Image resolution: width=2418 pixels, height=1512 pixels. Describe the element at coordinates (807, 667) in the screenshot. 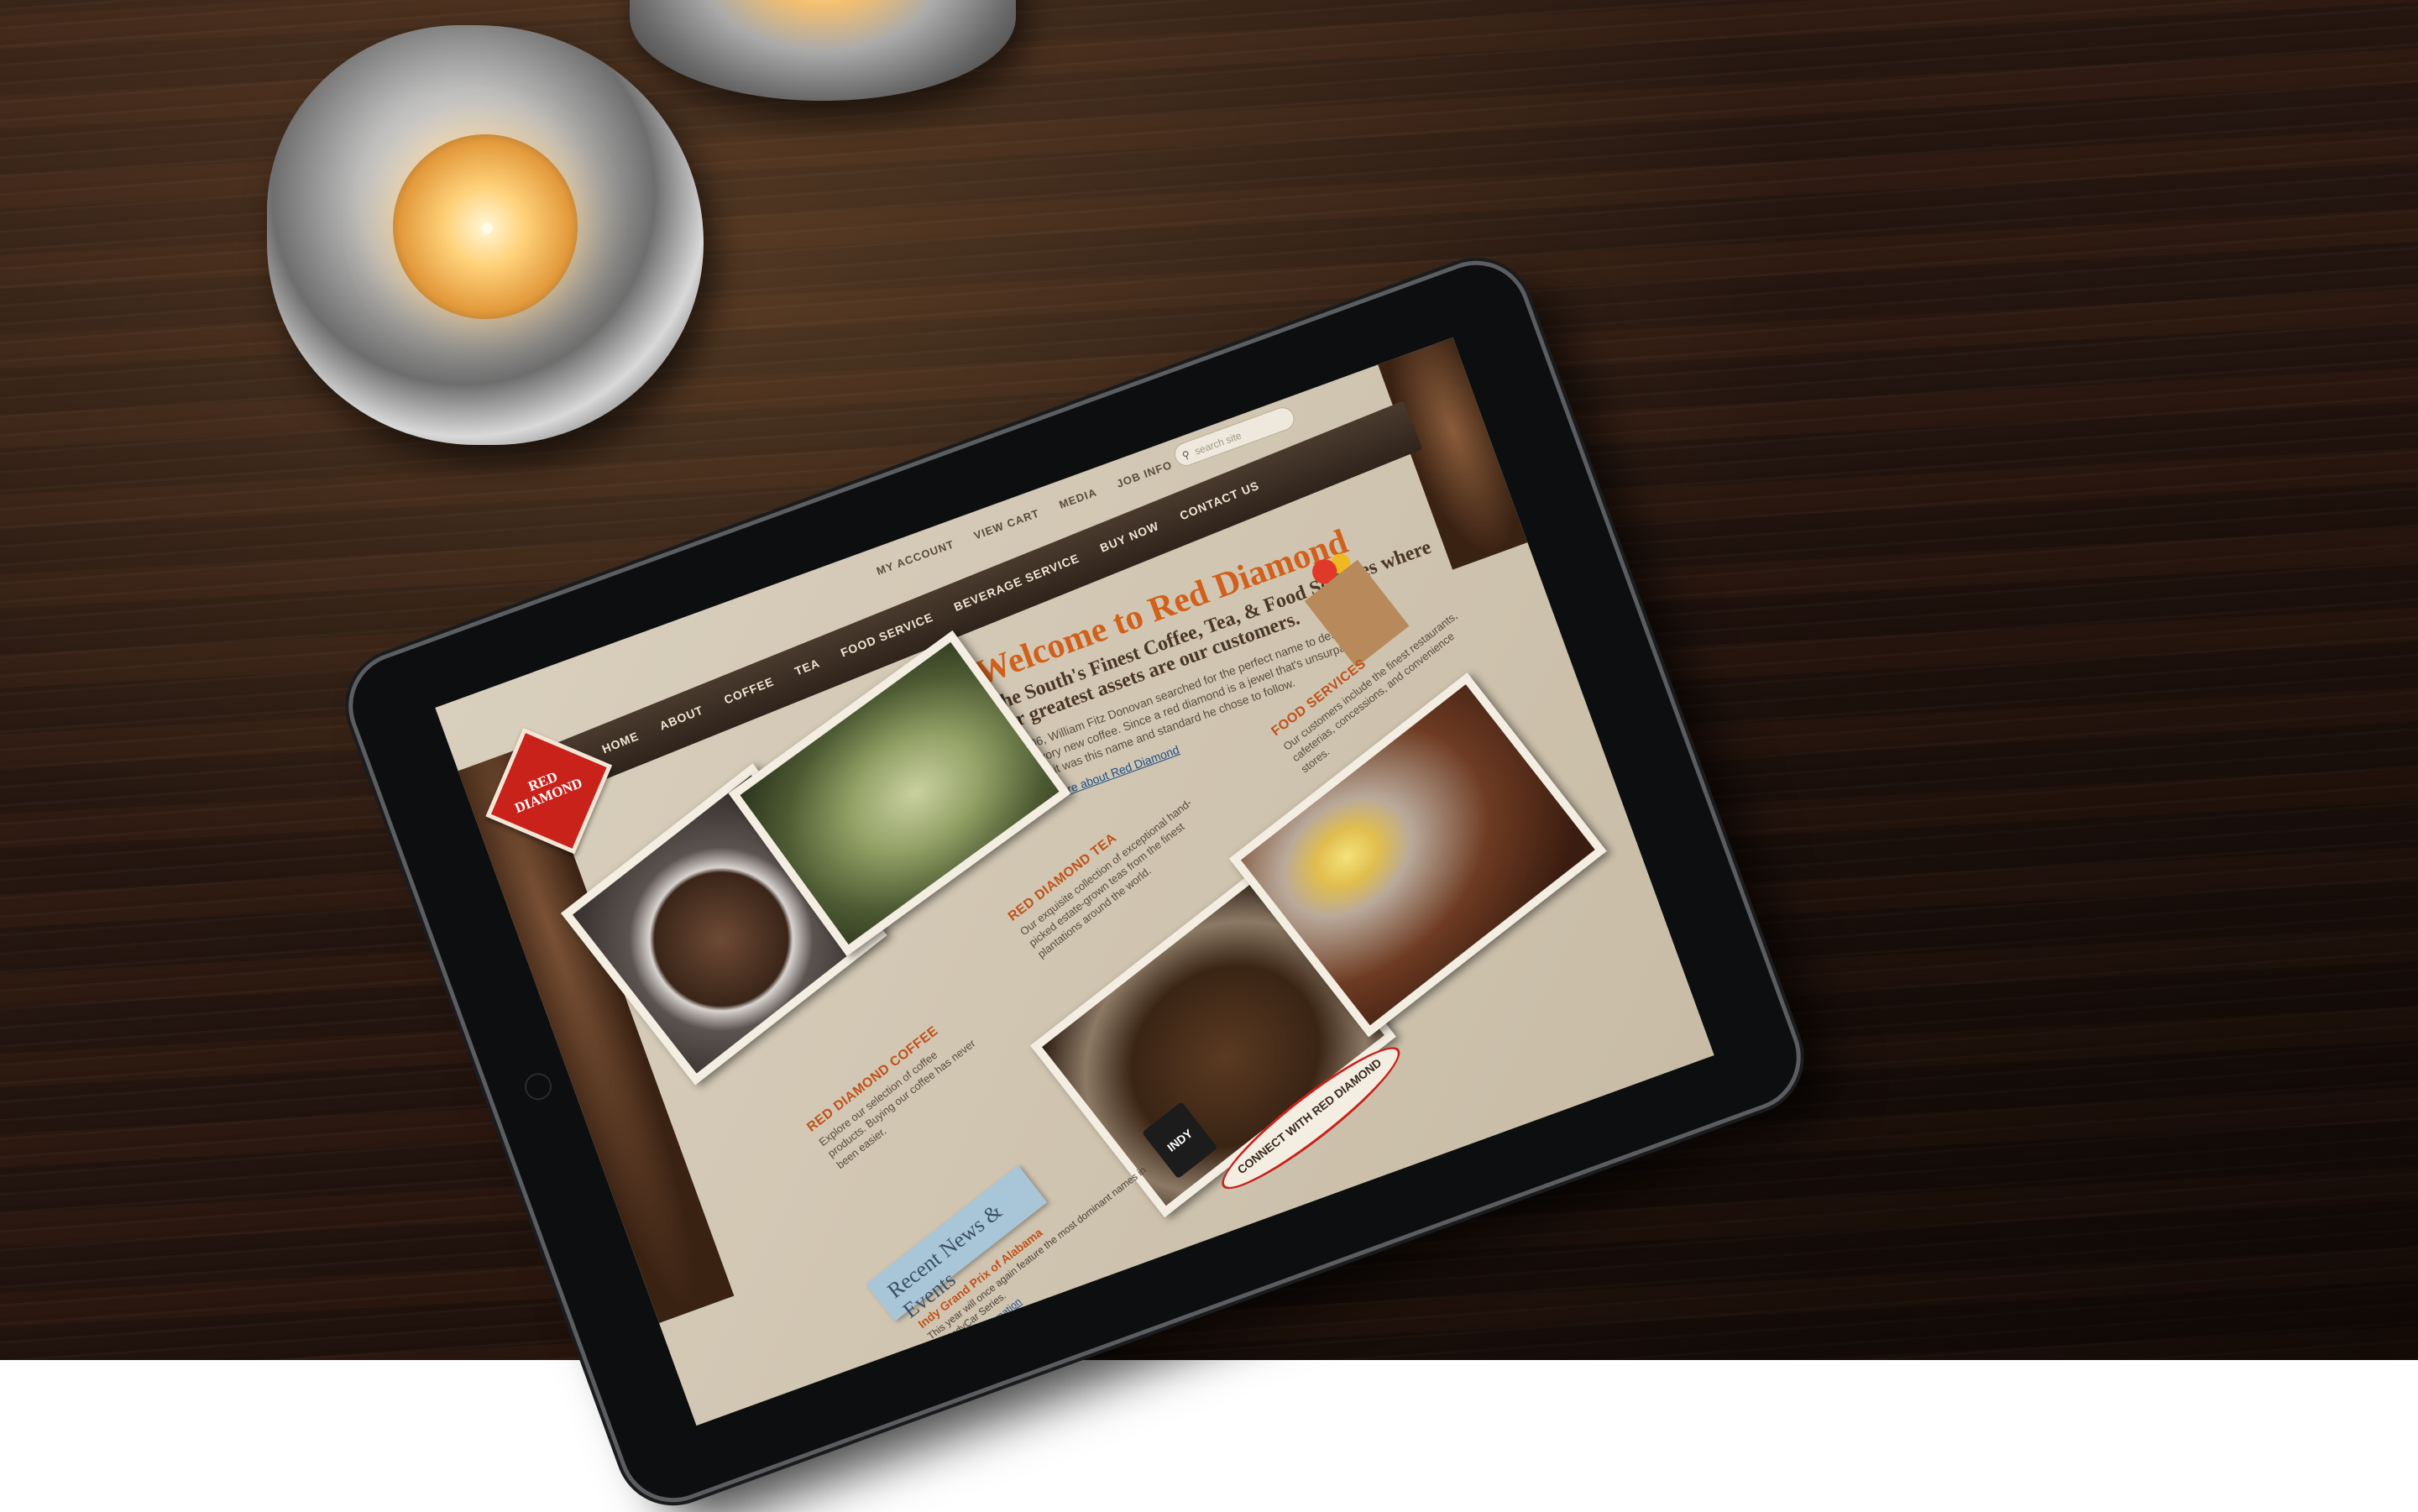

I see `nav-tea: TEA` at that location.